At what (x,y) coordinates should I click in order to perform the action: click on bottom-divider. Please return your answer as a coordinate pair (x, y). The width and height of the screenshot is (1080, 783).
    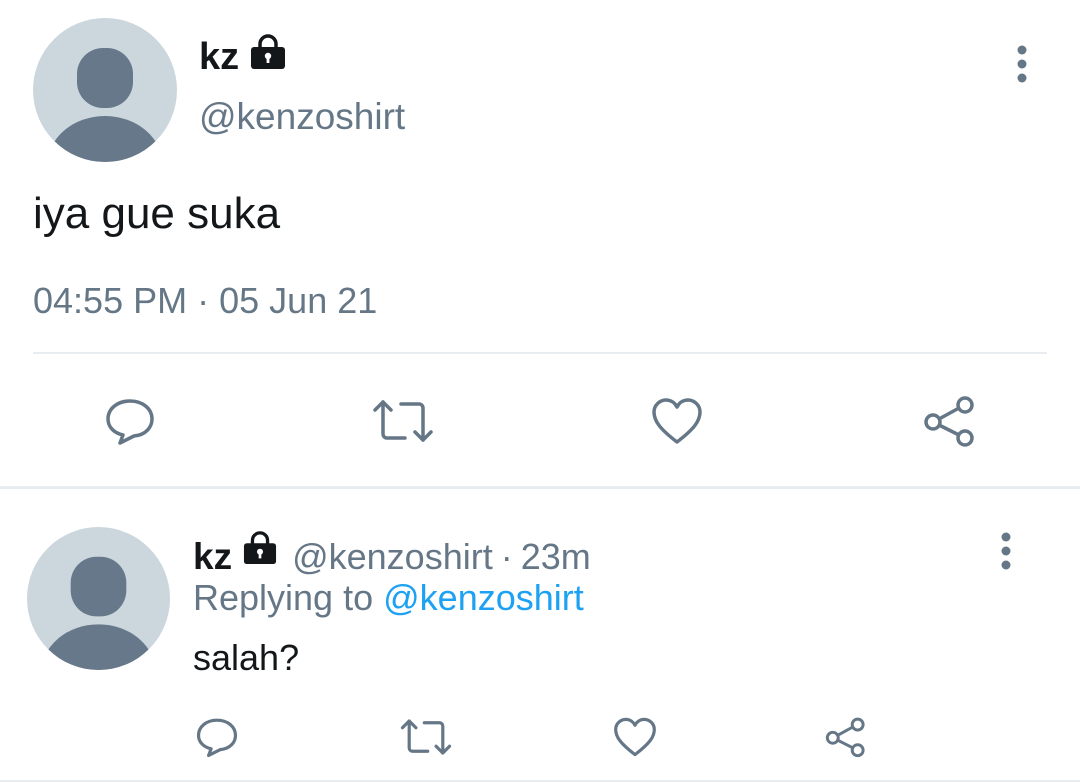
    Looking at the image, I should click on (540, 781).